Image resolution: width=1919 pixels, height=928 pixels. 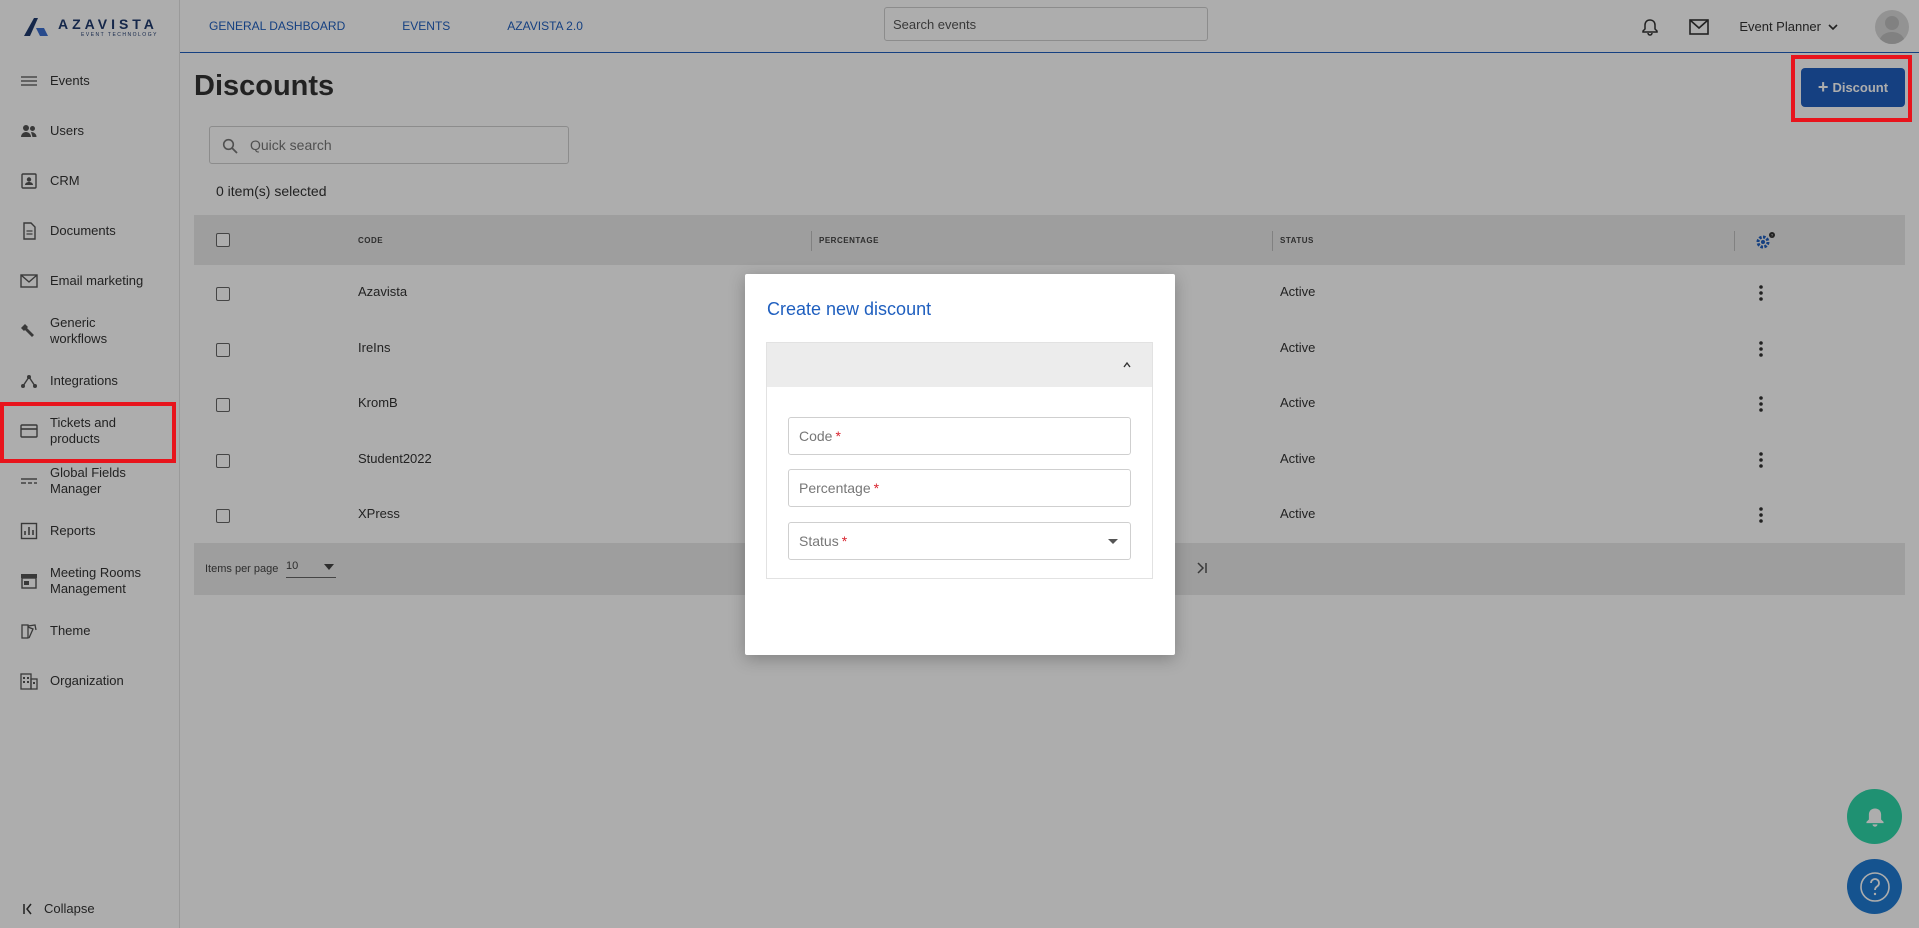 What do you see at coordinates (1127, 365) in the screenshot?
I see `chevron-up-icon` at bounding box center [1127, 365].